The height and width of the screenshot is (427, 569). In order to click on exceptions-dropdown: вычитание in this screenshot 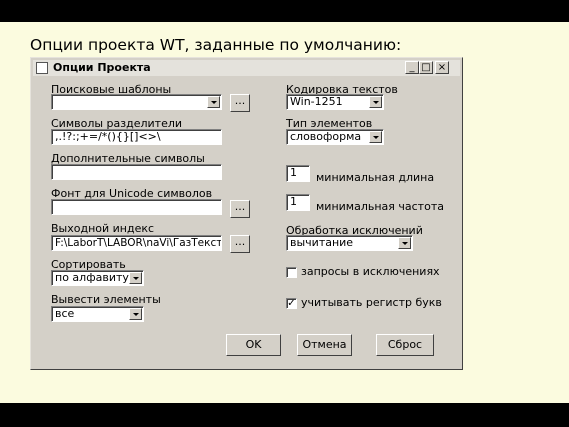, I will do `click(349, 243)`.